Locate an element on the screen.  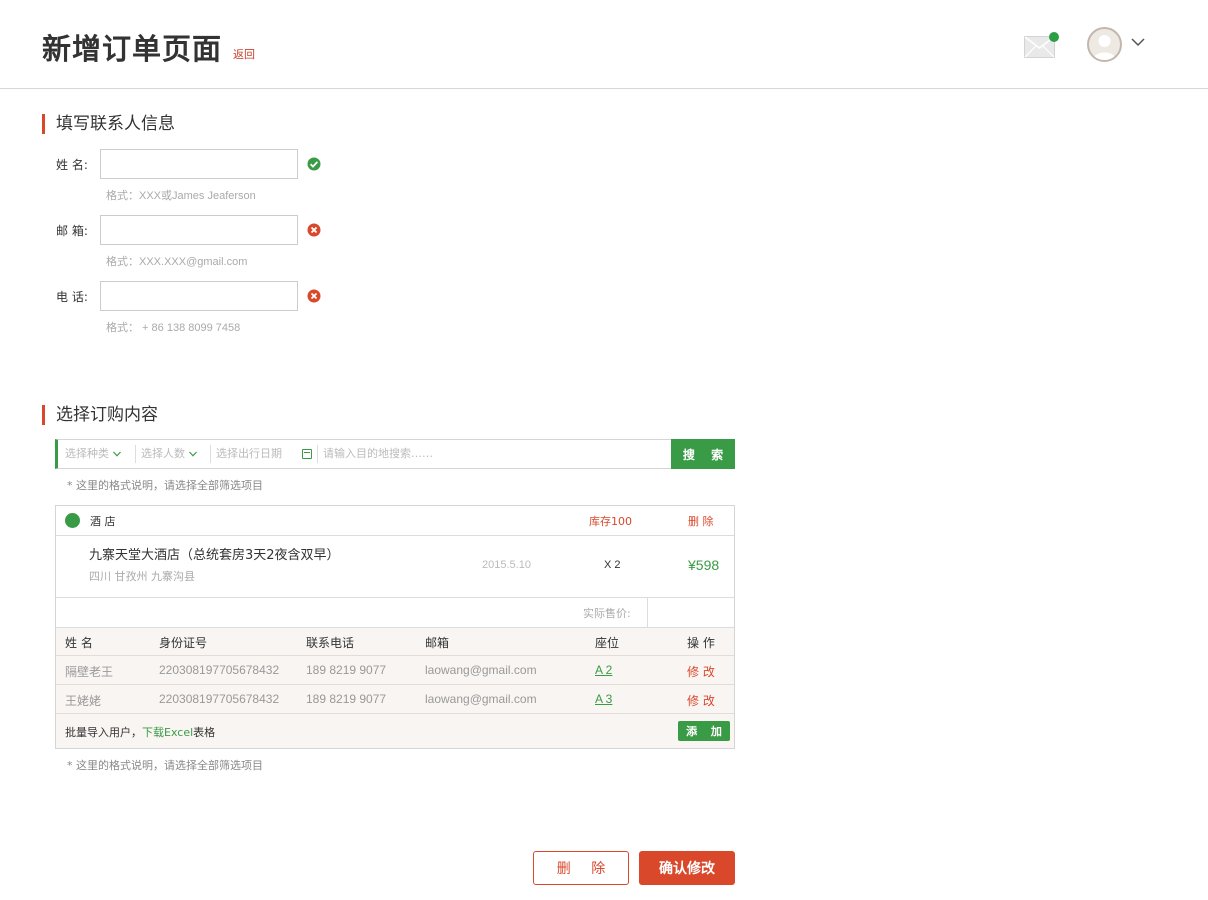
item-location: 四川 甘孜州 九寨沟县 is located at coordinates (142, 576).